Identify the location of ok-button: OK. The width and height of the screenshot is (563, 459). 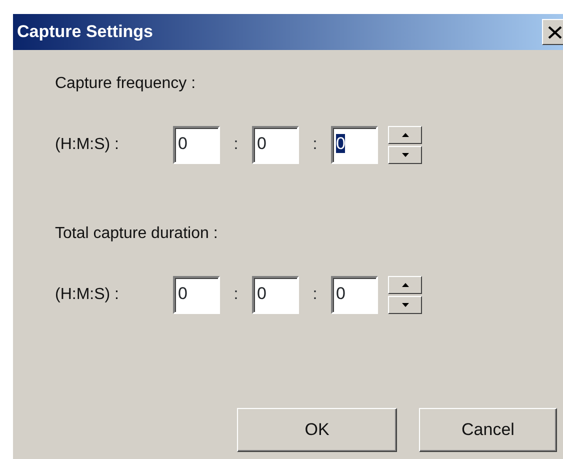
(317, 430).